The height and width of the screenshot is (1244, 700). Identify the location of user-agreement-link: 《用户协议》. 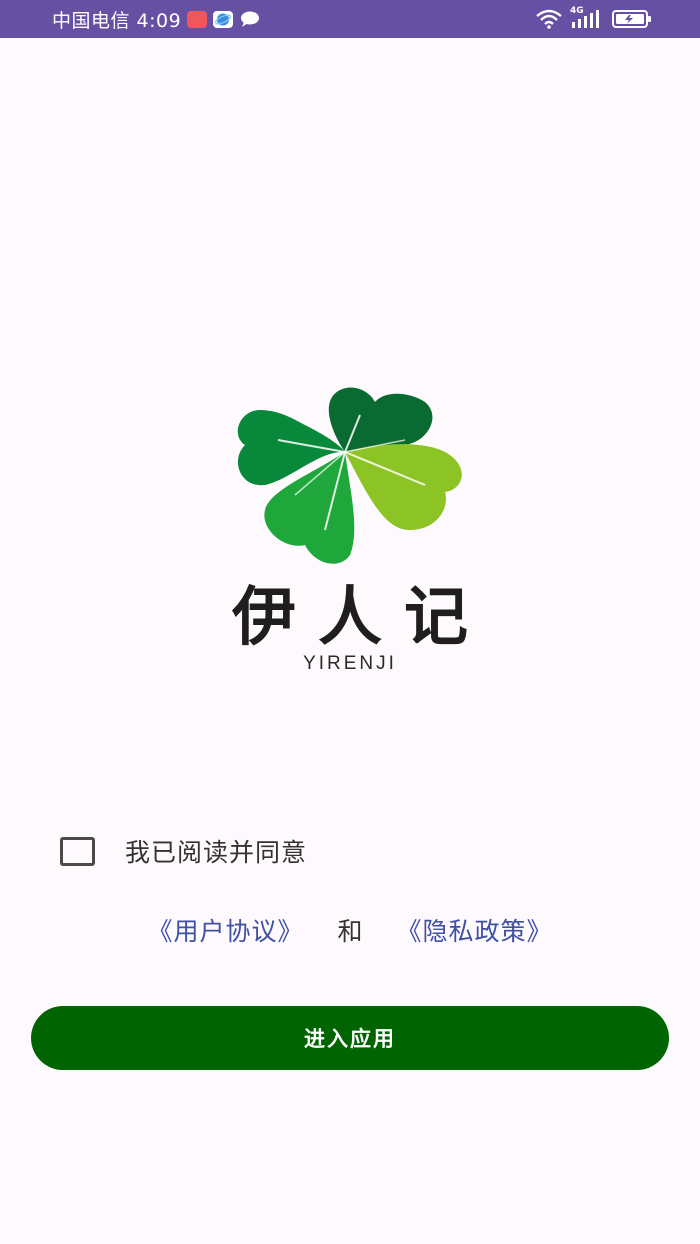
(226, 931).